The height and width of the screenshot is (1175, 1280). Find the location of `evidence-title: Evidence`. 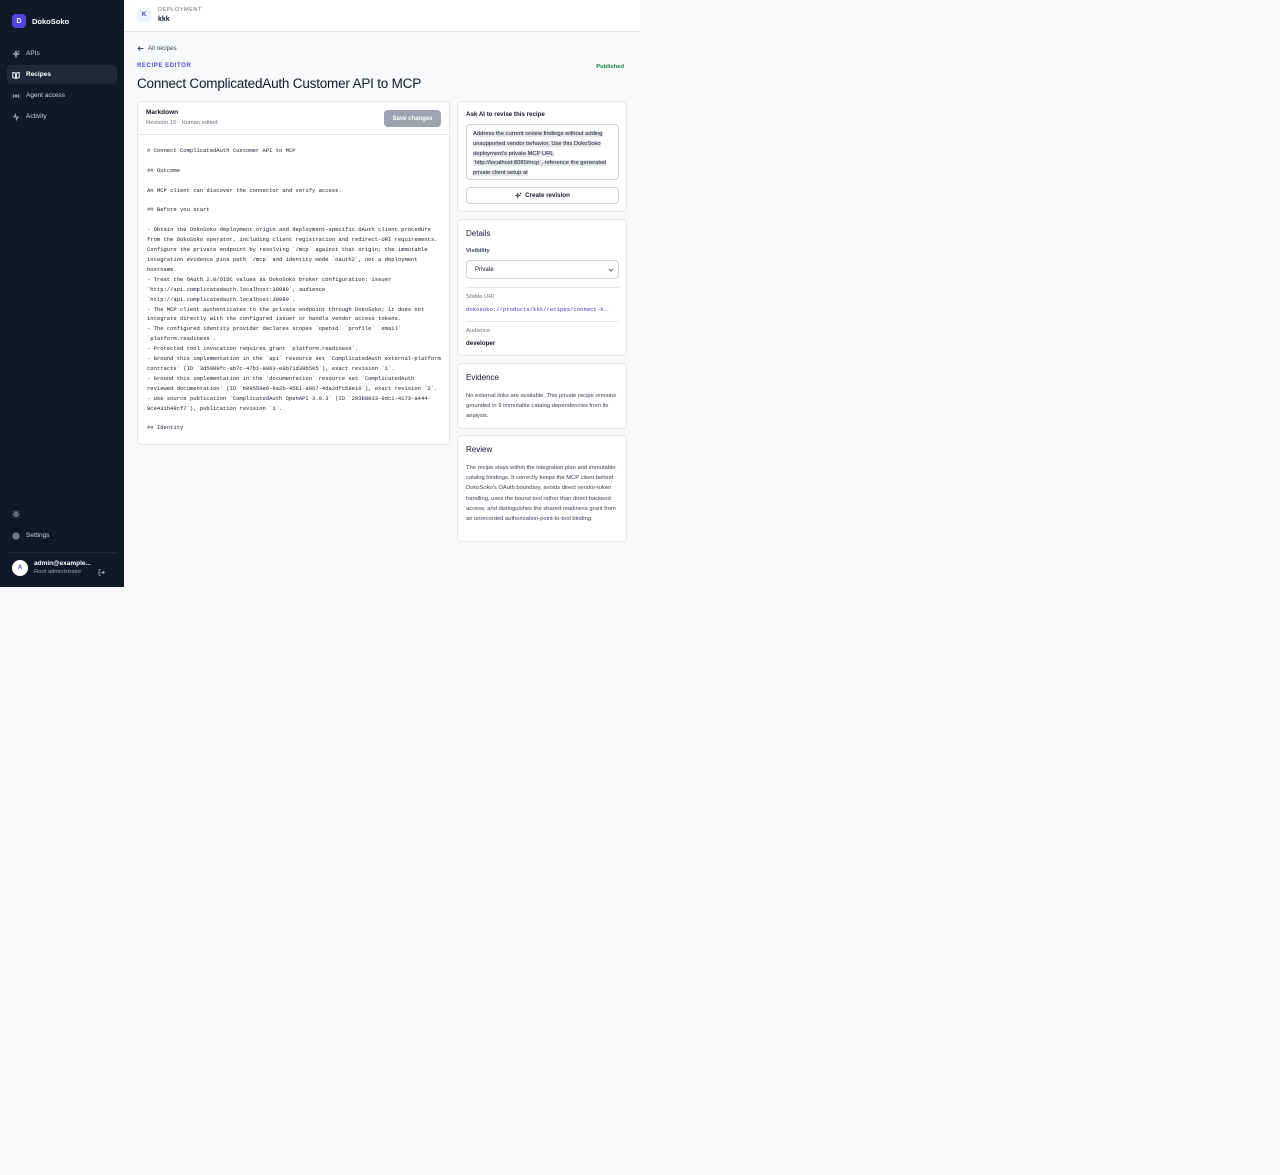

evidence-title: Evidence is located at coordinates (482, 377).